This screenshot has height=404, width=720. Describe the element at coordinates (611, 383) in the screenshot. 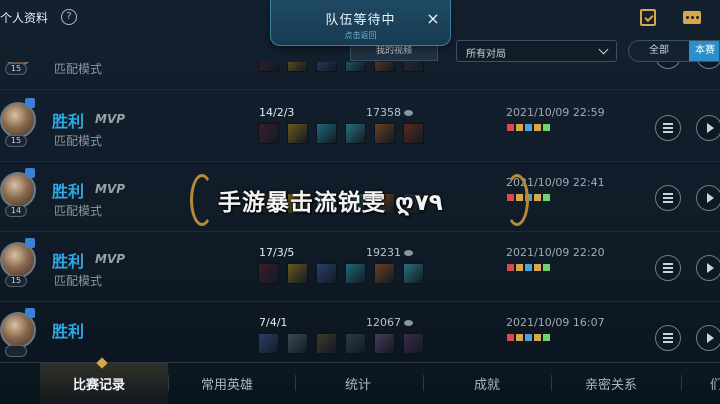

I see `tab-relationships: 亲密关系` at that location.